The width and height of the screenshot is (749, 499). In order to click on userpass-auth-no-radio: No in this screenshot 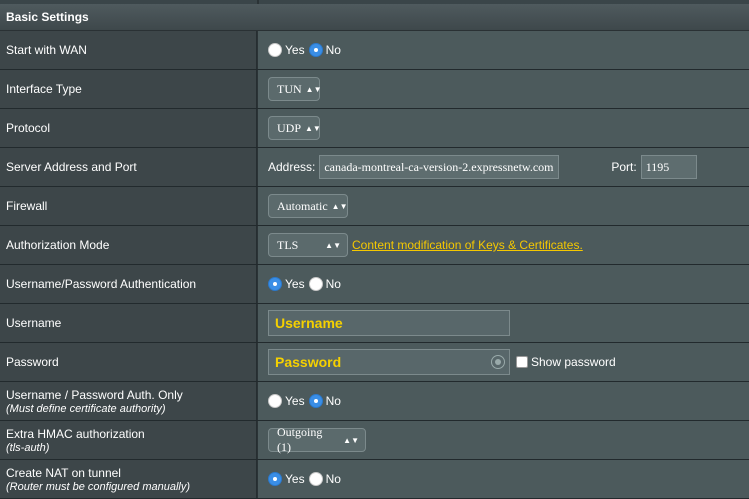, I will do `click(324, 284)`.